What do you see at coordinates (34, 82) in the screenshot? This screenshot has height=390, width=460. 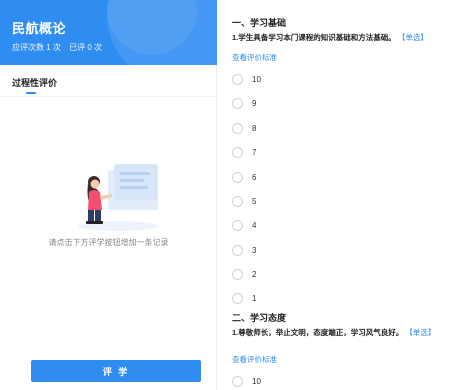 I see `tab-process-evaluation: 过程性评价` at bounding box center [34, 82].